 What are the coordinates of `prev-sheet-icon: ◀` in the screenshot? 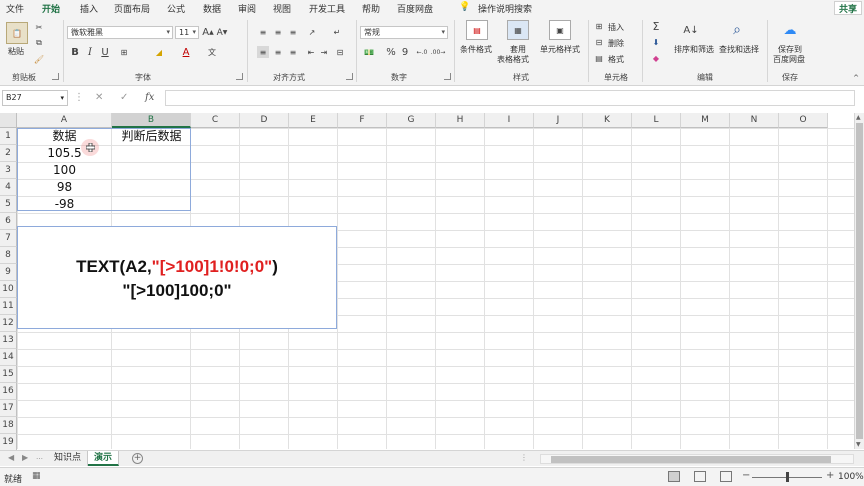 It's located at (11, 457).